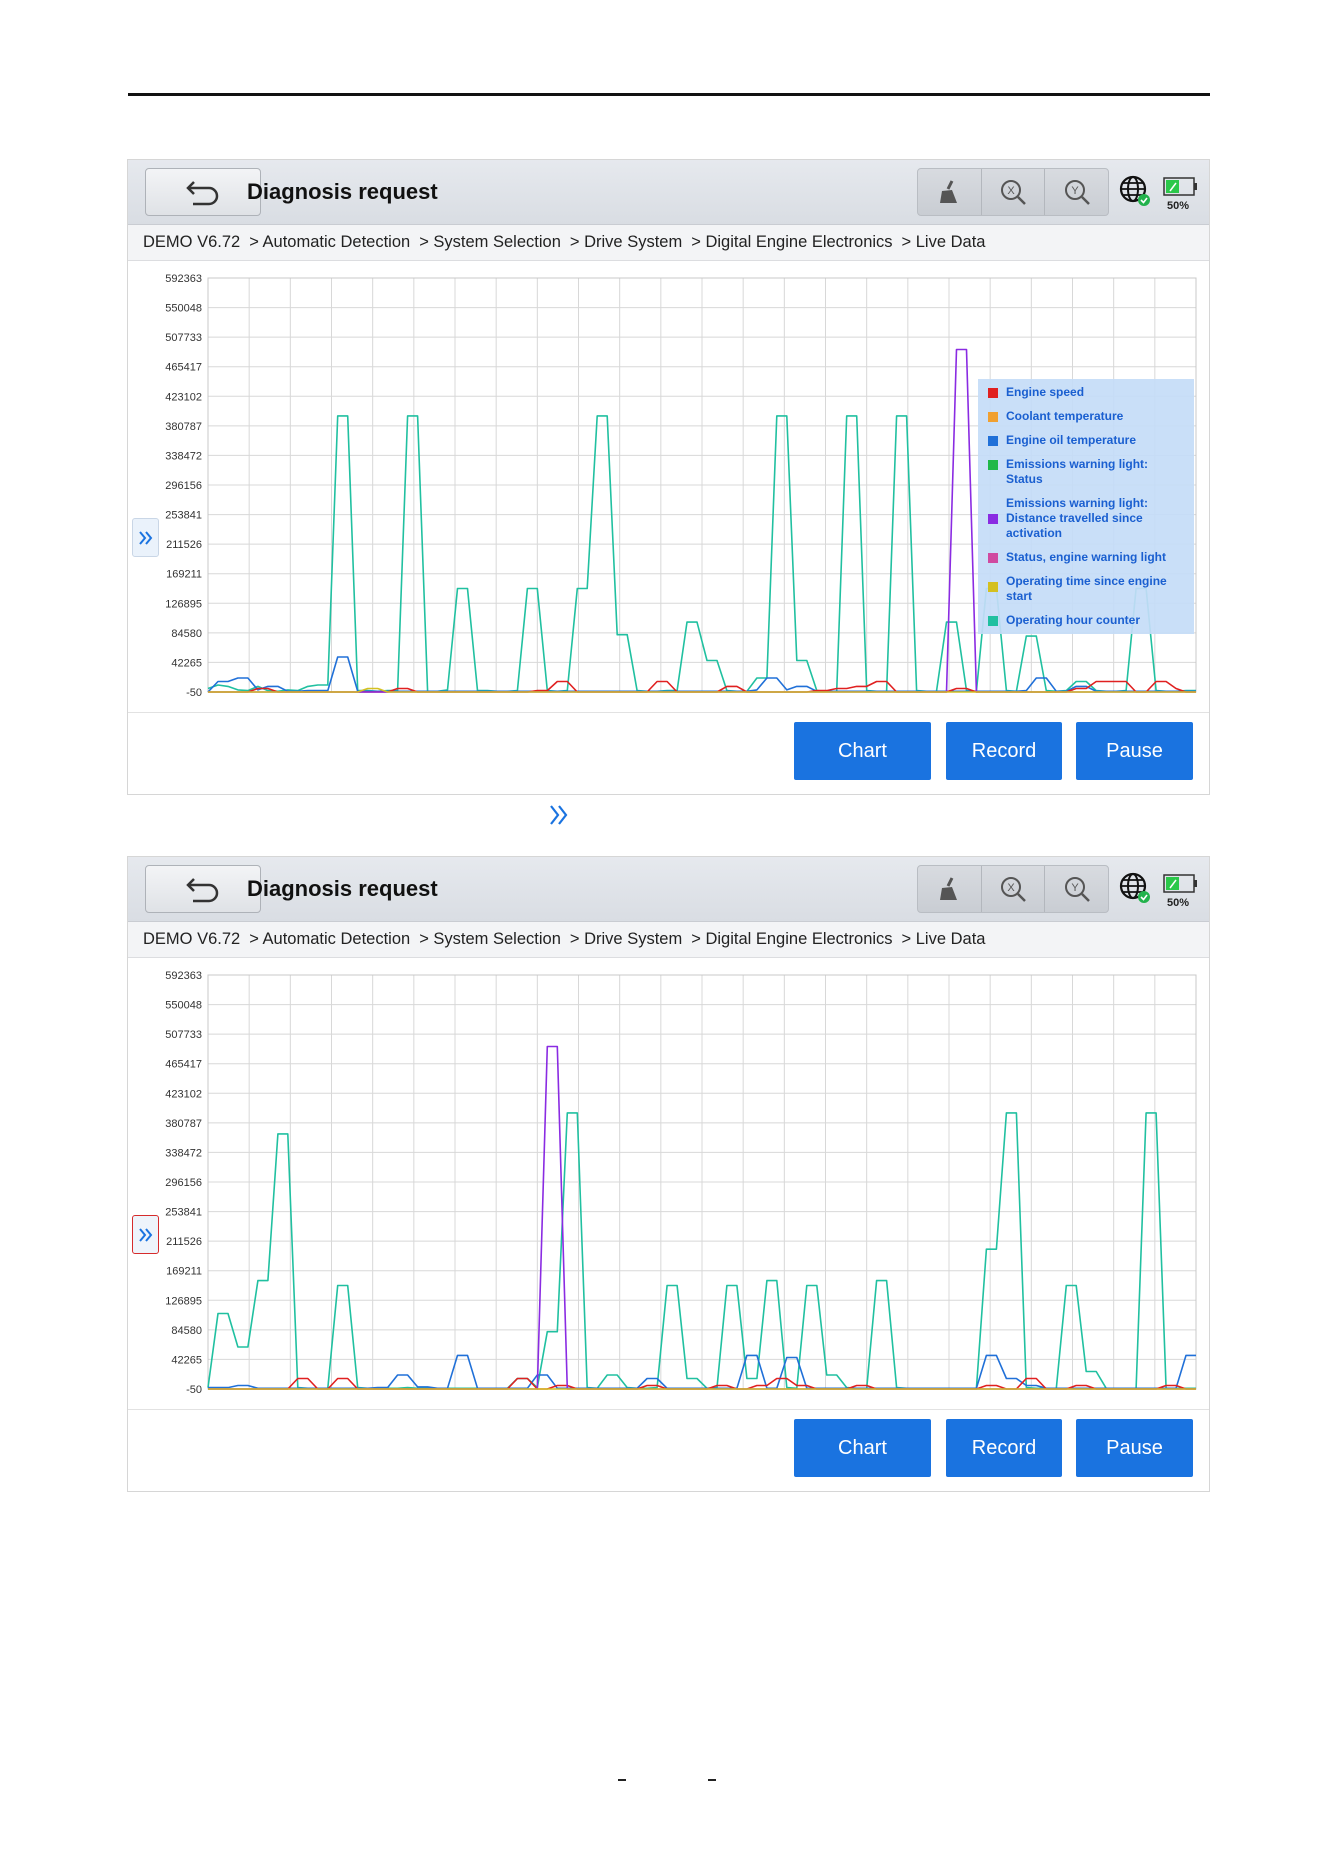 Image resolution: width=1324 pixels, height=1872 pixels. What do you see at coordinates (669, 94) in the screenshot?
I see `page-top-rule` at bounding box center [669, 94].